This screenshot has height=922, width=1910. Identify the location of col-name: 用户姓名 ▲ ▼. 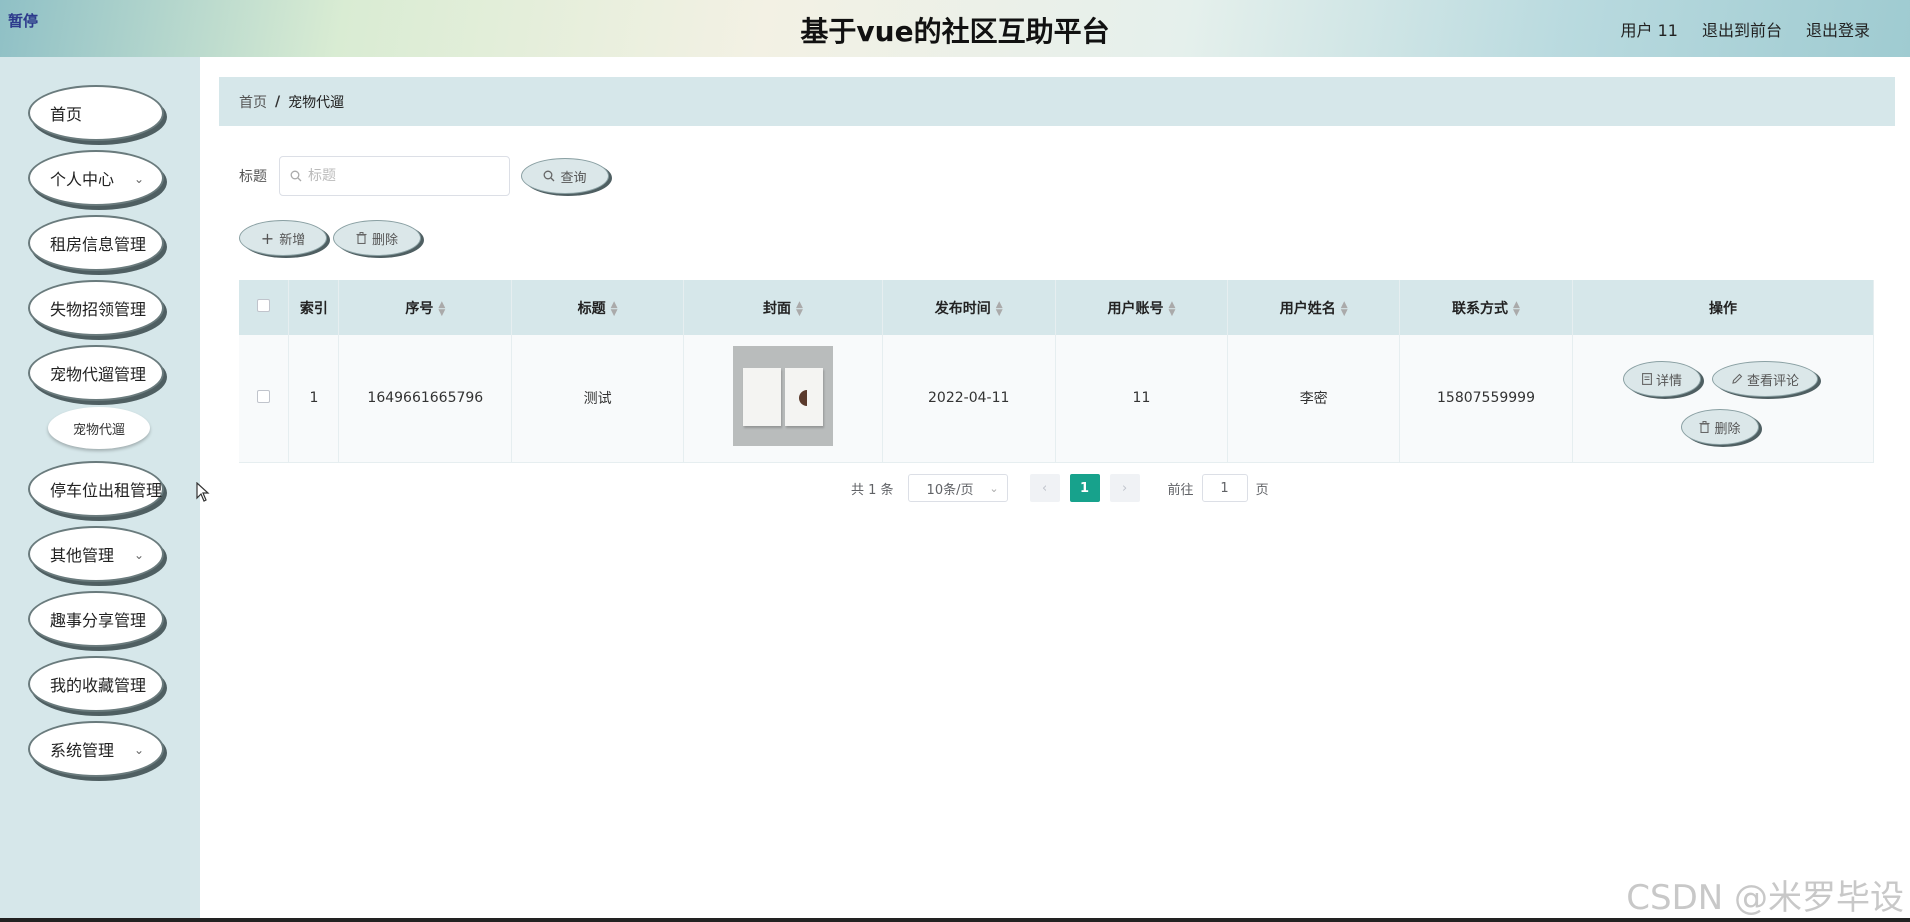
(1314, 307).